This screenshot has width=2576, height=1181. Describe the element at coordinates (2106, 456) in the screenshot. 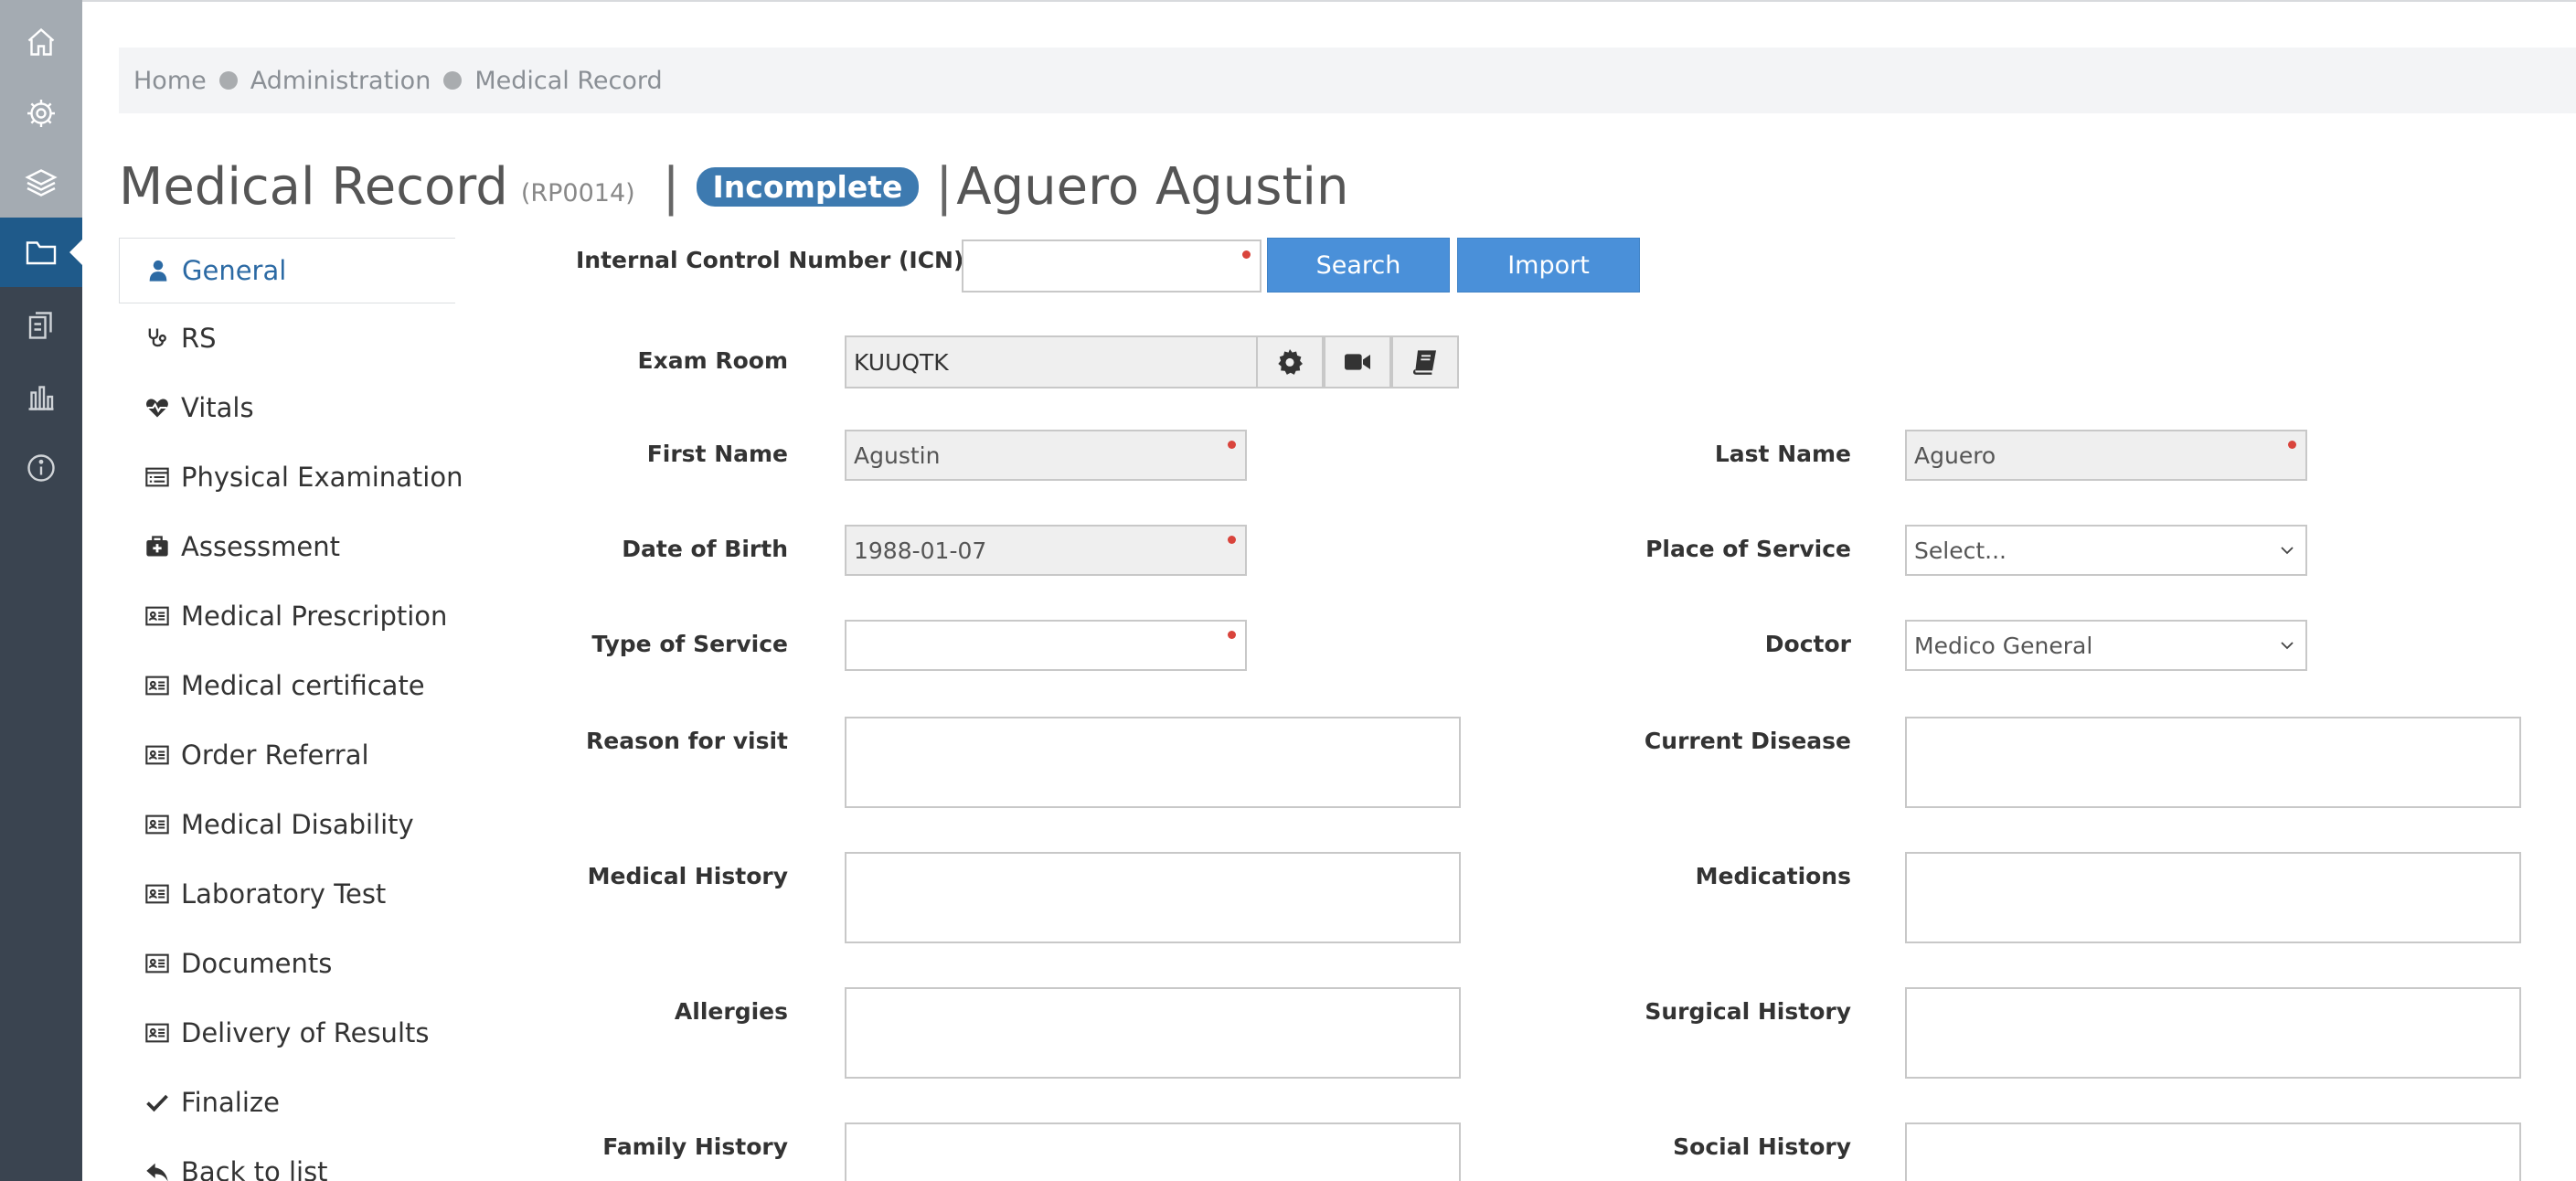

I see `last-name-input: Aguero` at that location.